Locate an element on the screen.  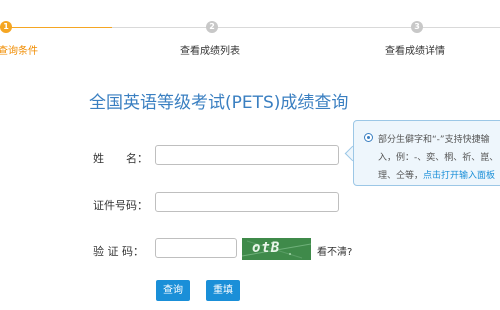
step-3-label: 查看成绩详情 is located at coordinates (415, 51).